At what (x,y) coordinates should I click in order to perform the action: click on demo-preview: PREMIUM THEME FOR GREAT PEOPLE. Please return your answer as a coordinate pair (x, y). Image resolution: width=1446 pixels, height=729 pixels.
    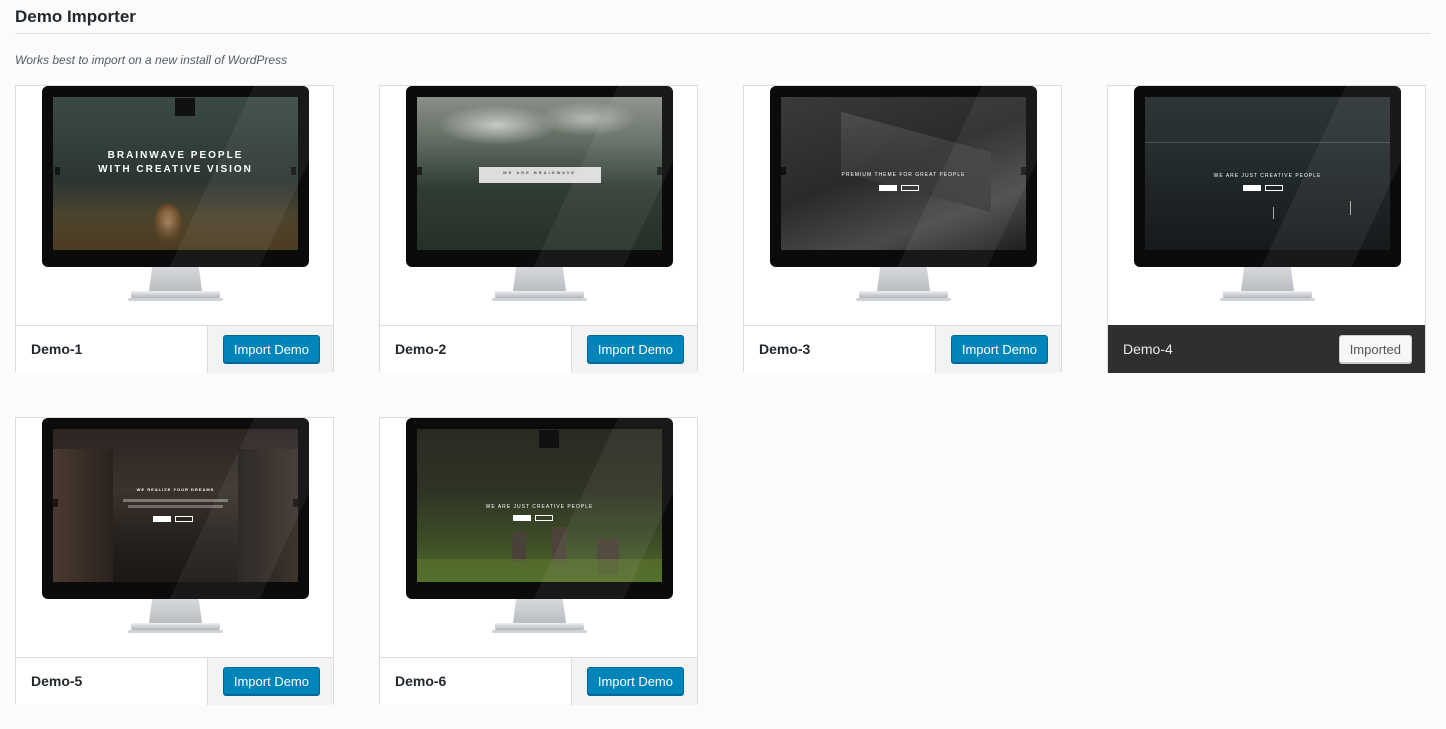
    Looking at the image, I should click on (902, 205).